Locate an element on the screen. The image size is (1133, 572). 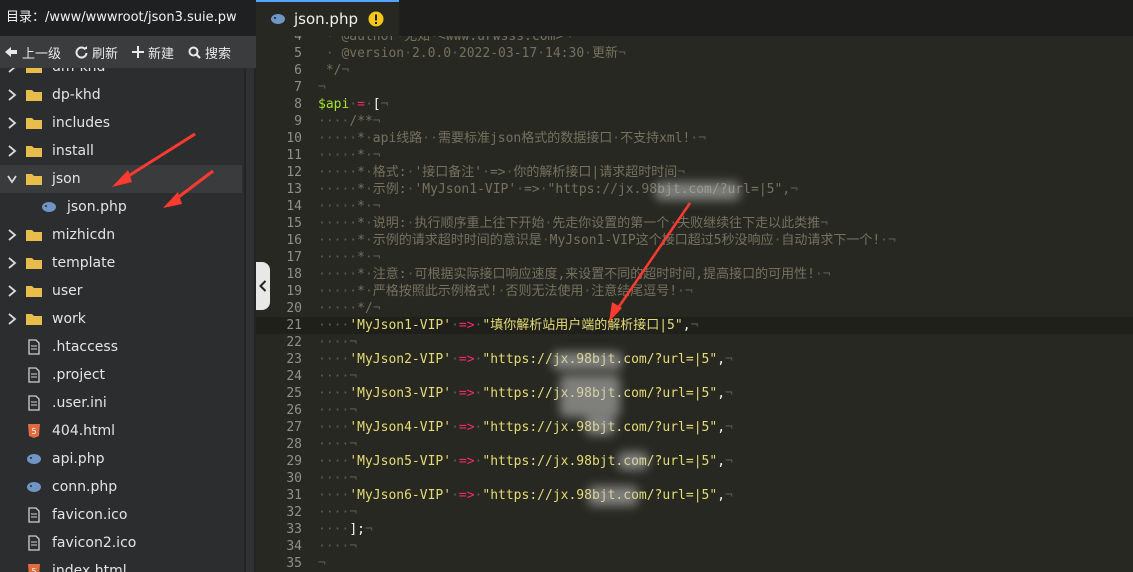
code-line: 6 */¬ is located at coordinates (694, 70).